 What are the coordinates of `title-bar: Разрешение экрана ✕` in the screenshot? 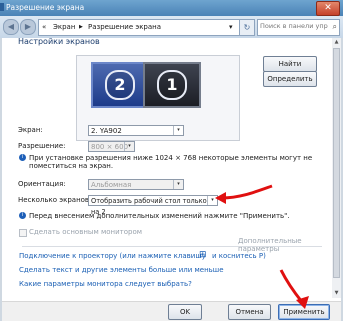 It's located at (171, 8).